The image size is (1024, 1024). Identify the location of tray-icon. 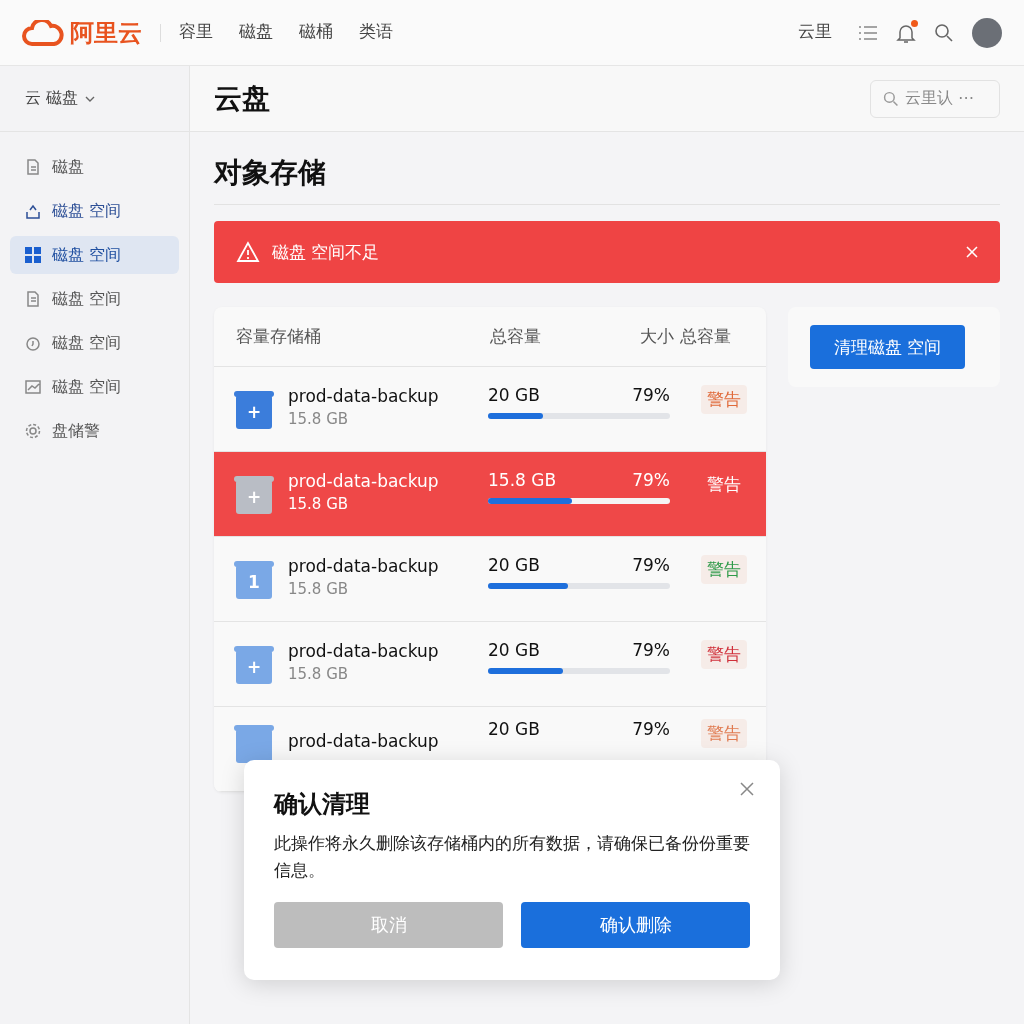
(33, 211).